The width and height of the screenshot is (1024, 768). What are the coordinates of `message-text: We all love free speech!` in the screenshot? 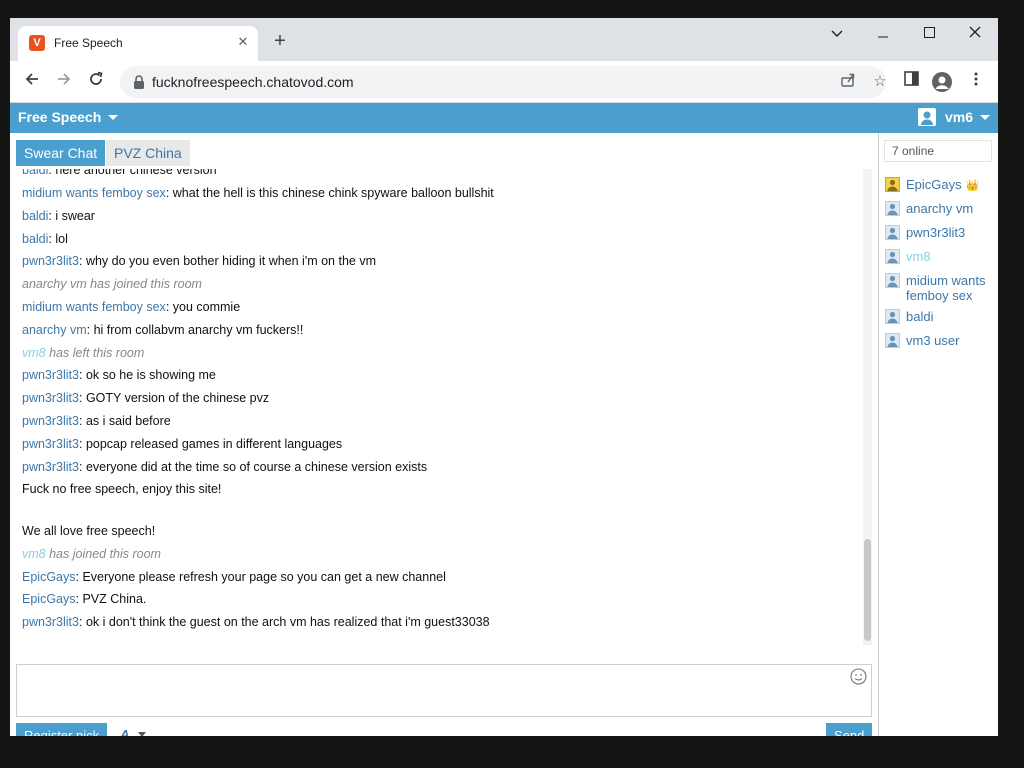 It's located at (89, 531).